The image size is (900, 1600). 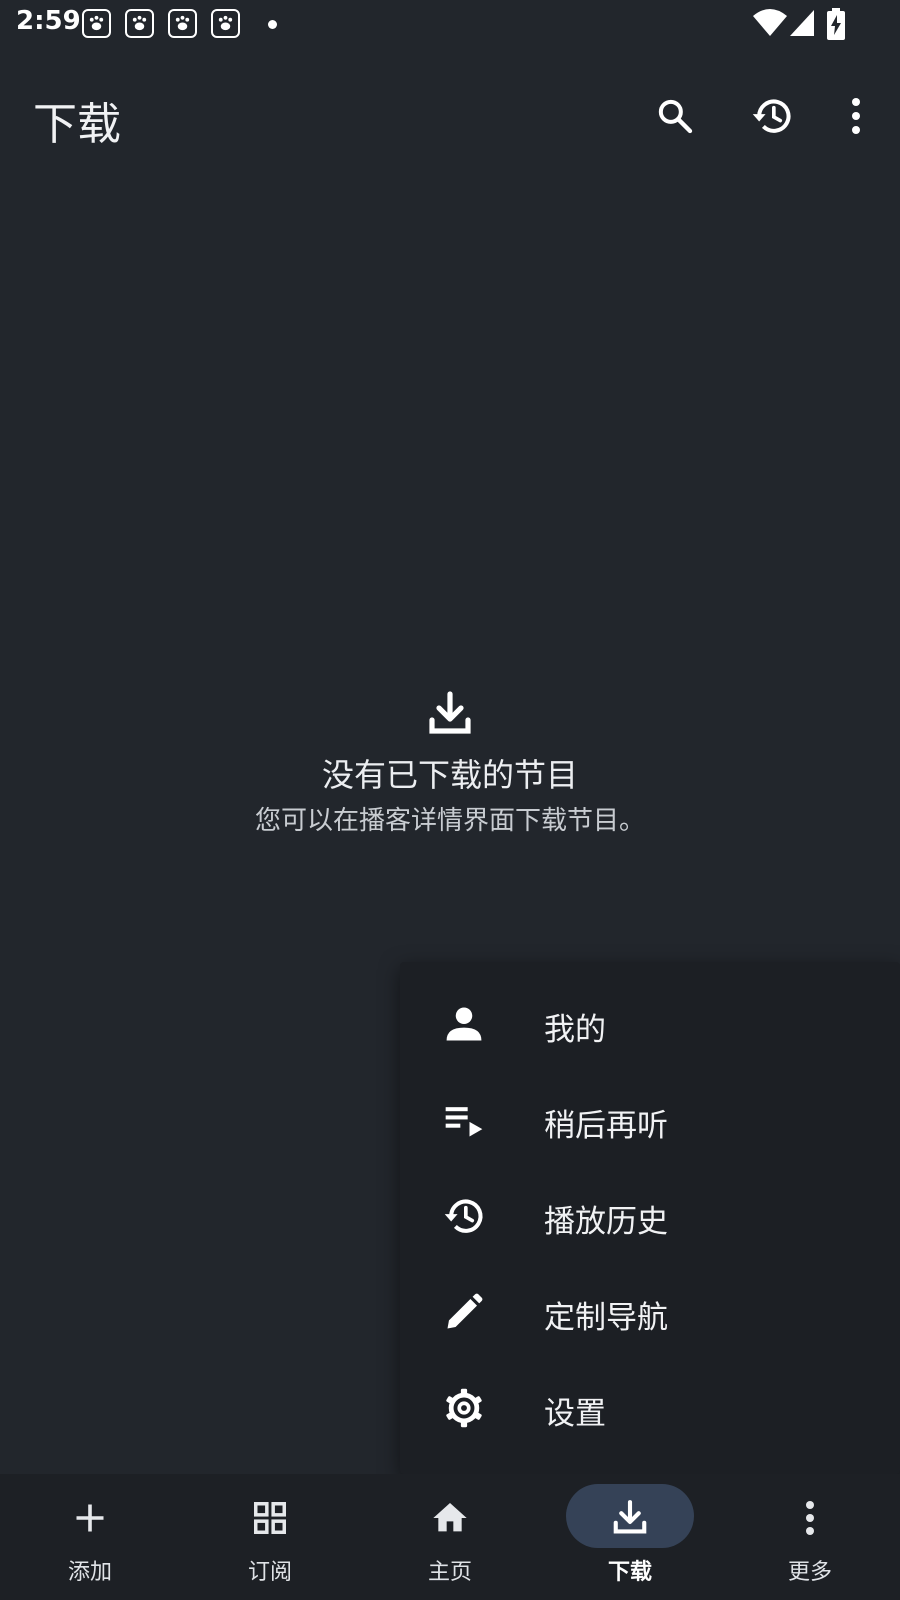 I want to click on nav-item-label: 添加, so click(x=89, y=1572).